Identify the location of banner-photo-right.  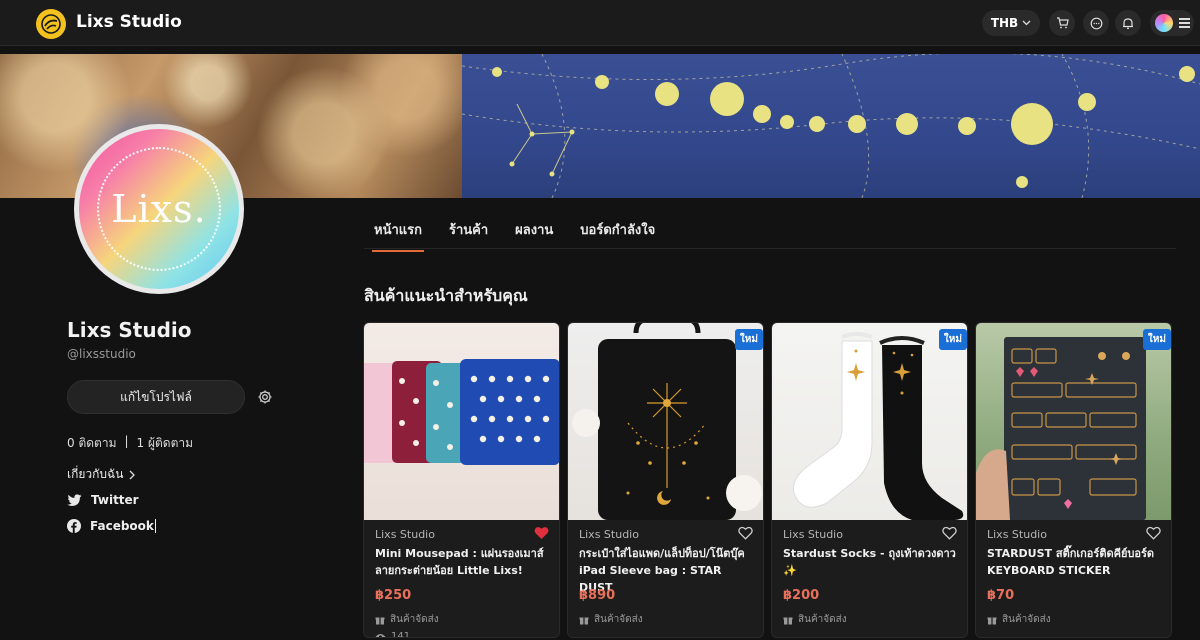
(831, 126).